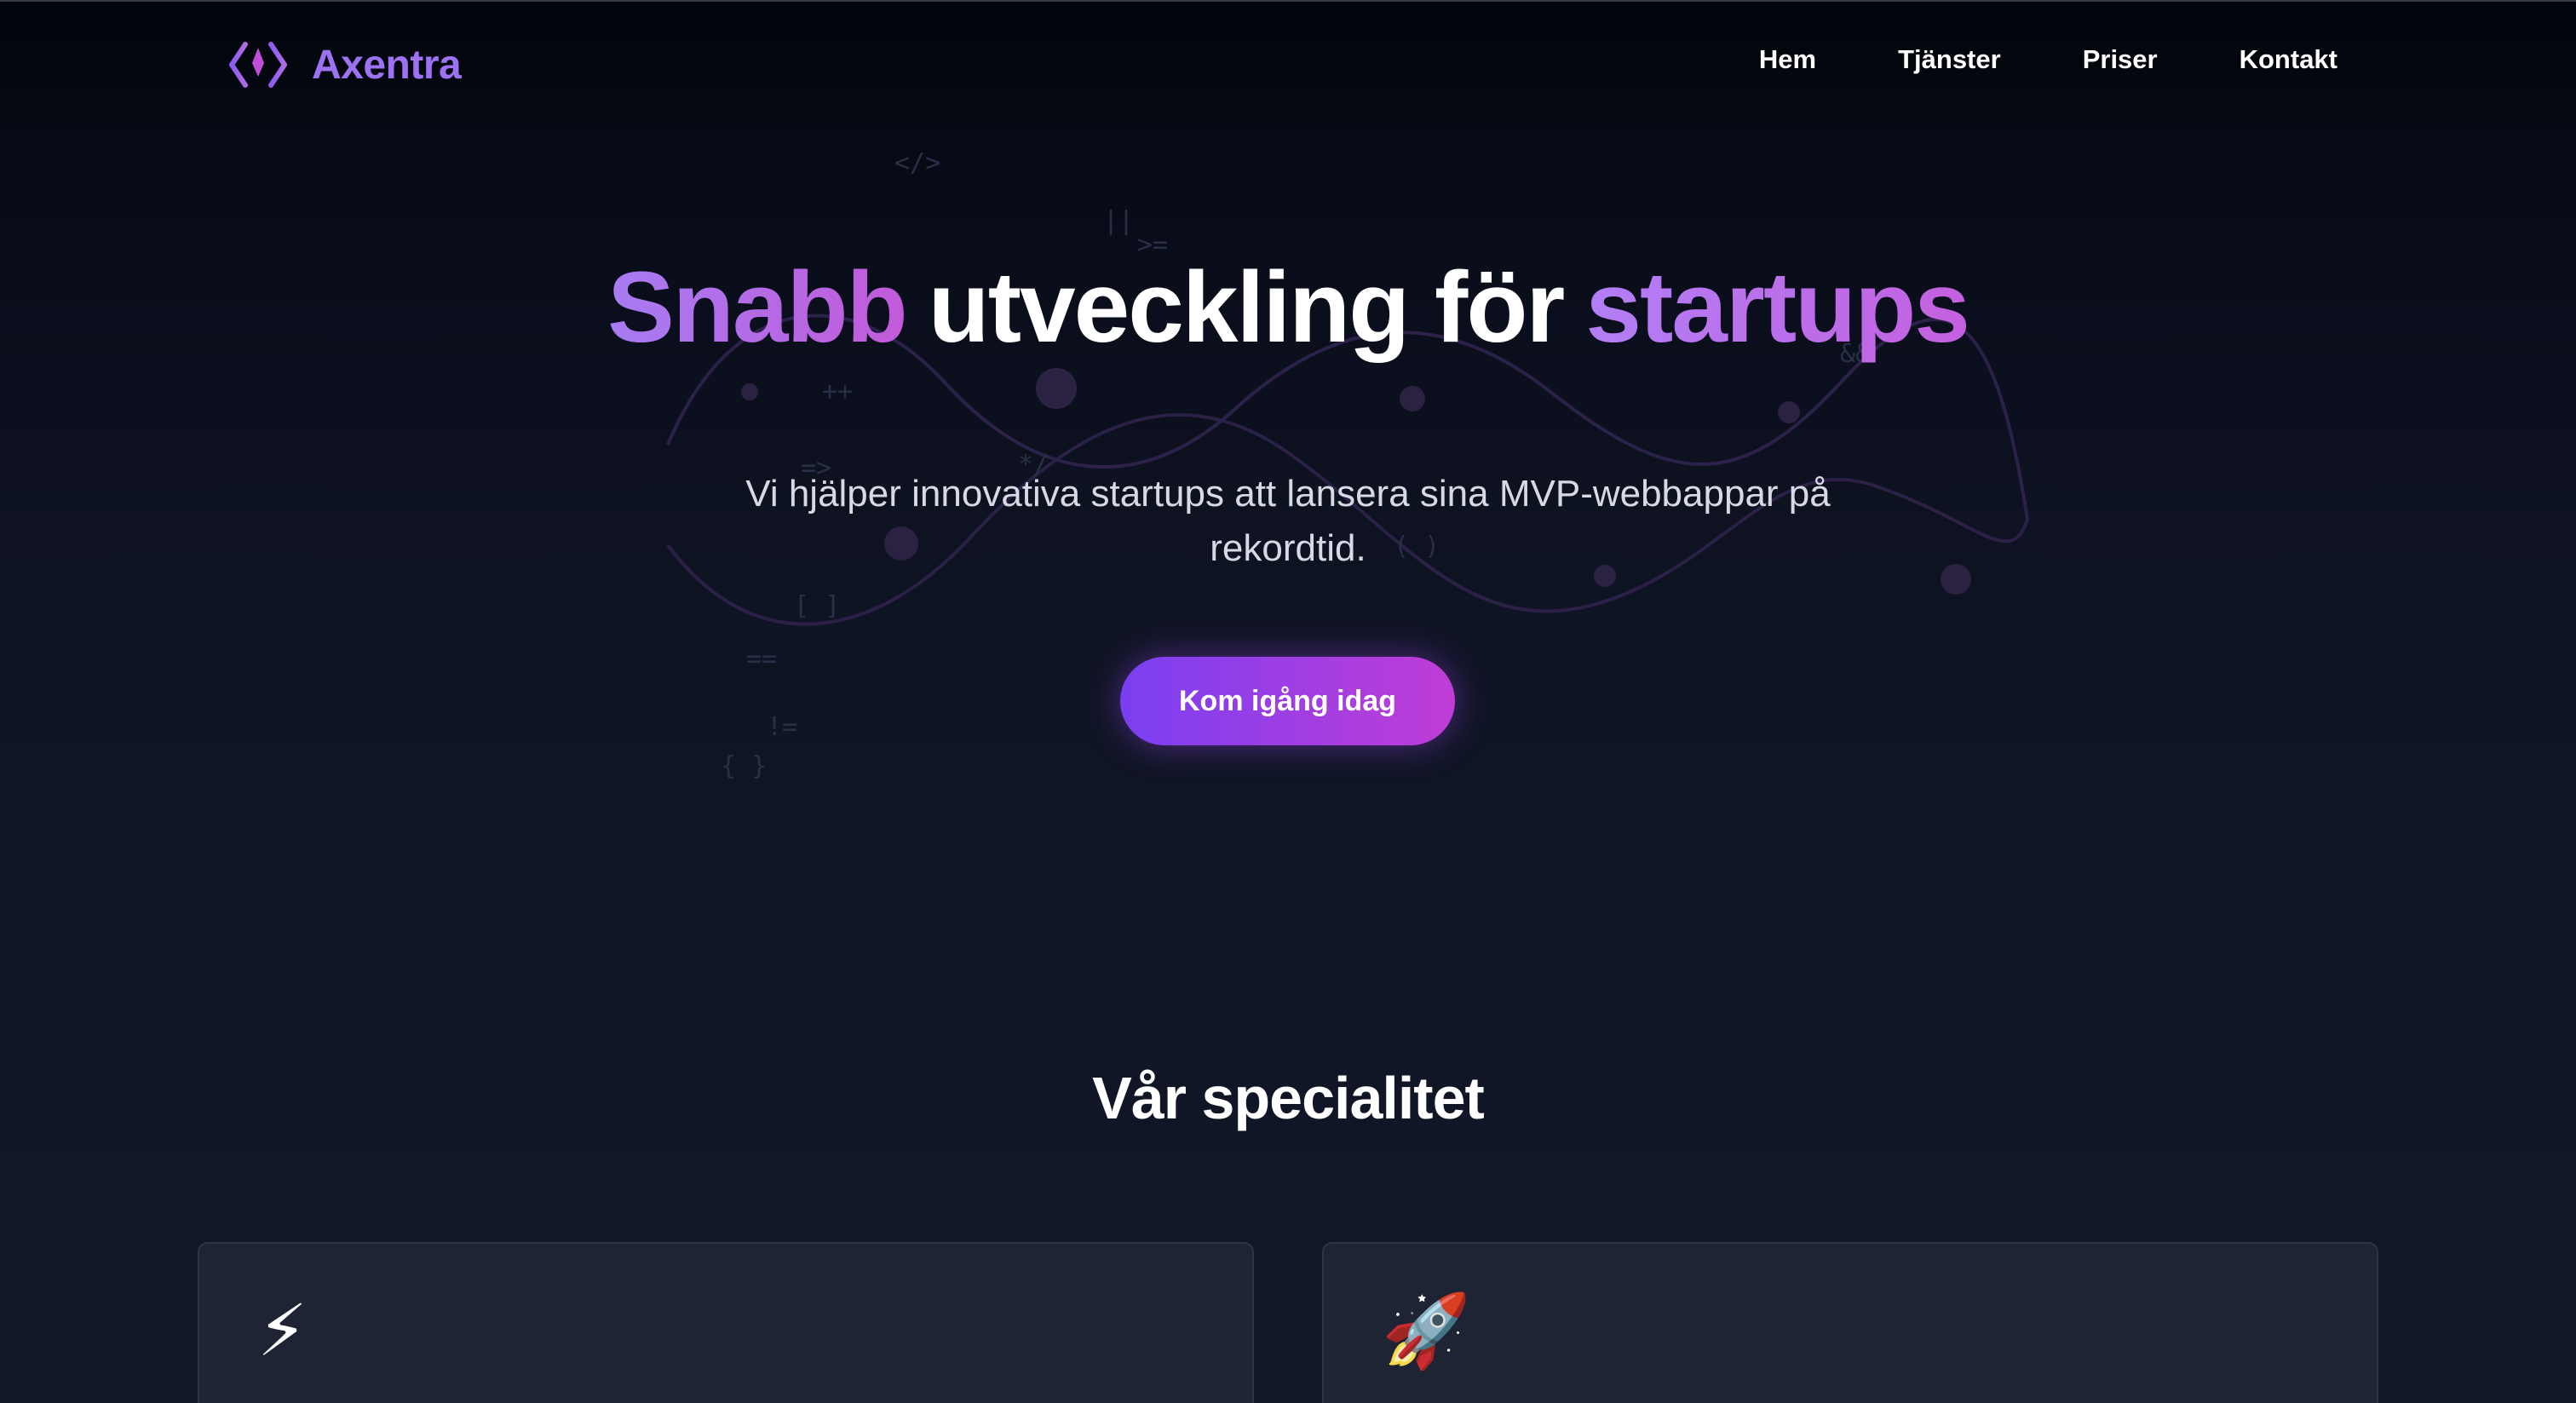  Describe the element at coordinates (1788, 60) in the screenshot. I see `nav-item-hem: Hem` at that location.